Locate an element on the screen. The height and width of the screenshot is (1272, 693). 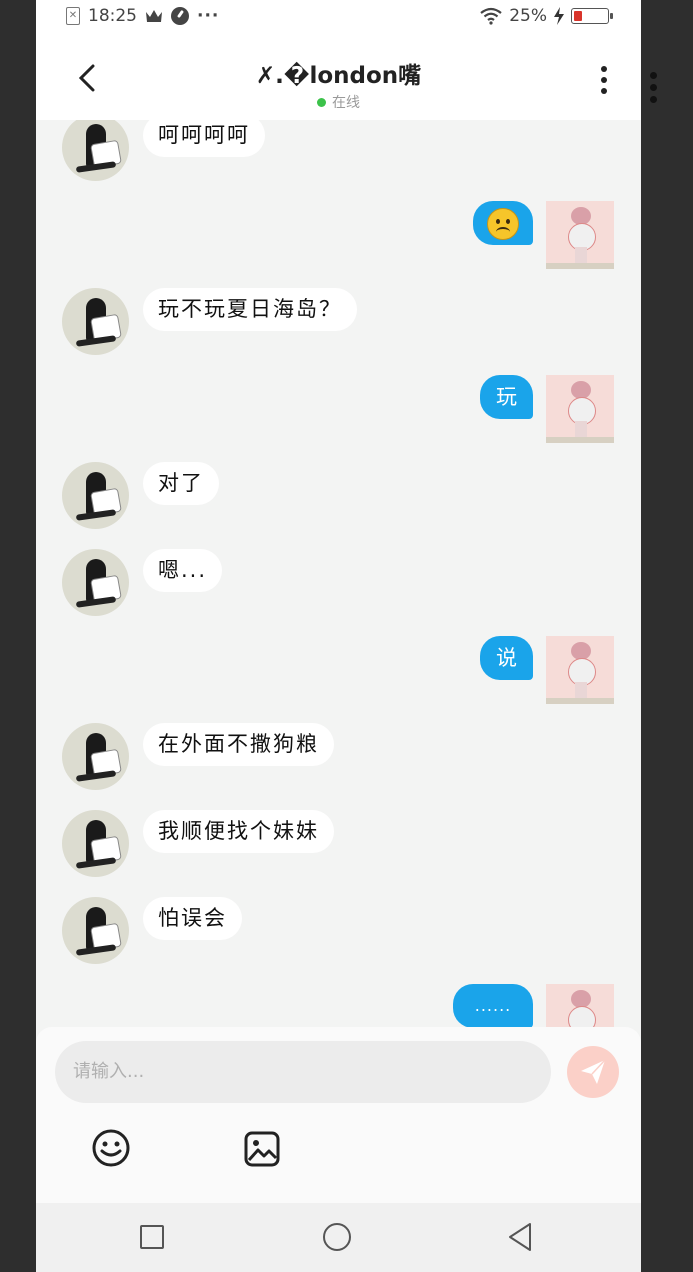
message-bubble-received: 呵呵呵呵 is located at coordinates (204, 138).